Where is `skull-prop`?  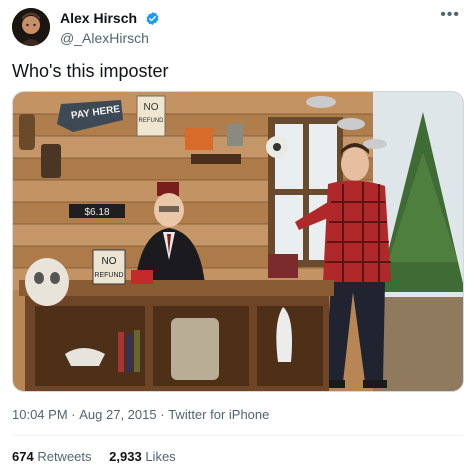
skull-prop is located at coordinates (47, 282).